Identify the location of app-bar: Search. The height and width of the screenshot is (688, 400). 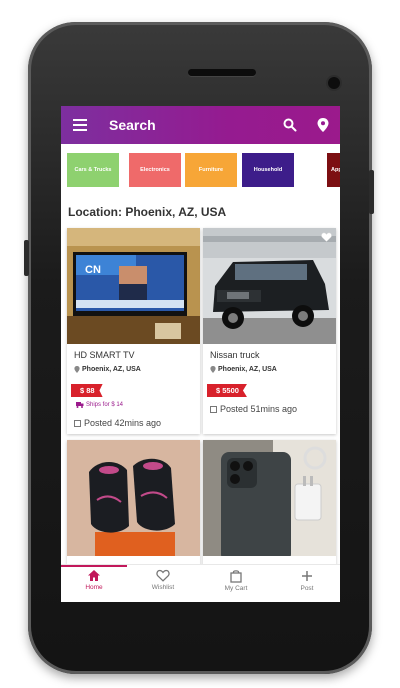
(200, 125).